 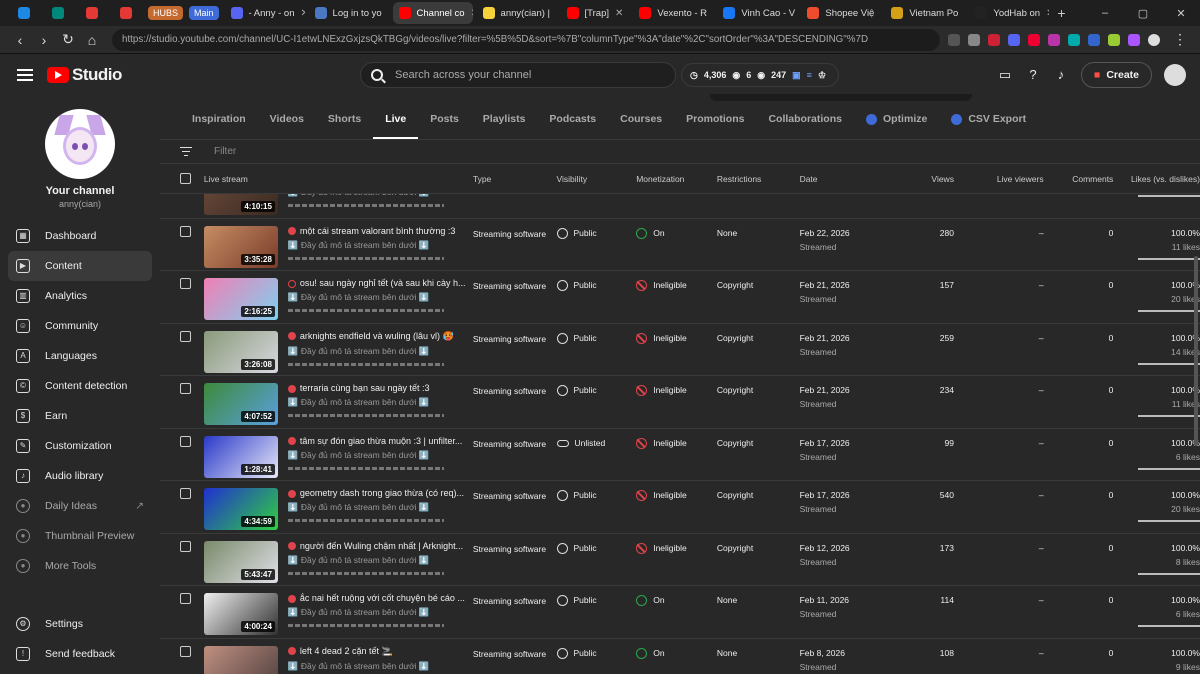 What do you see at coordinates (1156, 179) in the screenshot?
I see `header-likes: Likes (vs. dislikes)` at bounding box center [1156, 179].